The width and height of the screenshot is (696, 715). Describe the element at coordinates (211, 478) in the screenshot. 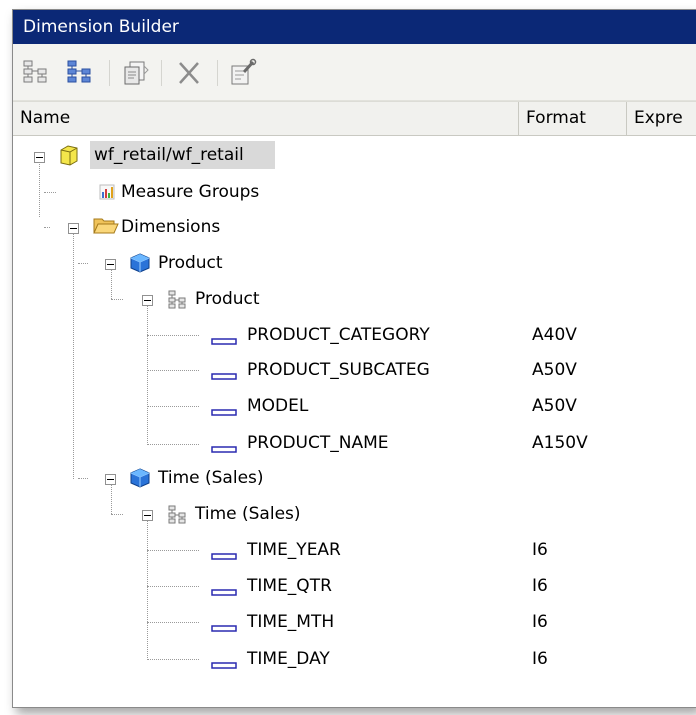

I see `time-dimension-label: Time (Sales)` at that location.